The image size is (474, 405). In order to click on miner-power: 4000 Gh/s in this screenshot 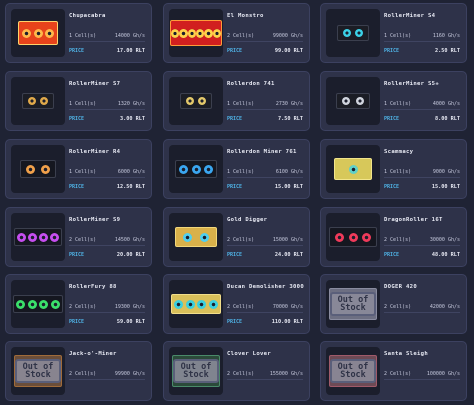, I will do `click(446, 104)`.